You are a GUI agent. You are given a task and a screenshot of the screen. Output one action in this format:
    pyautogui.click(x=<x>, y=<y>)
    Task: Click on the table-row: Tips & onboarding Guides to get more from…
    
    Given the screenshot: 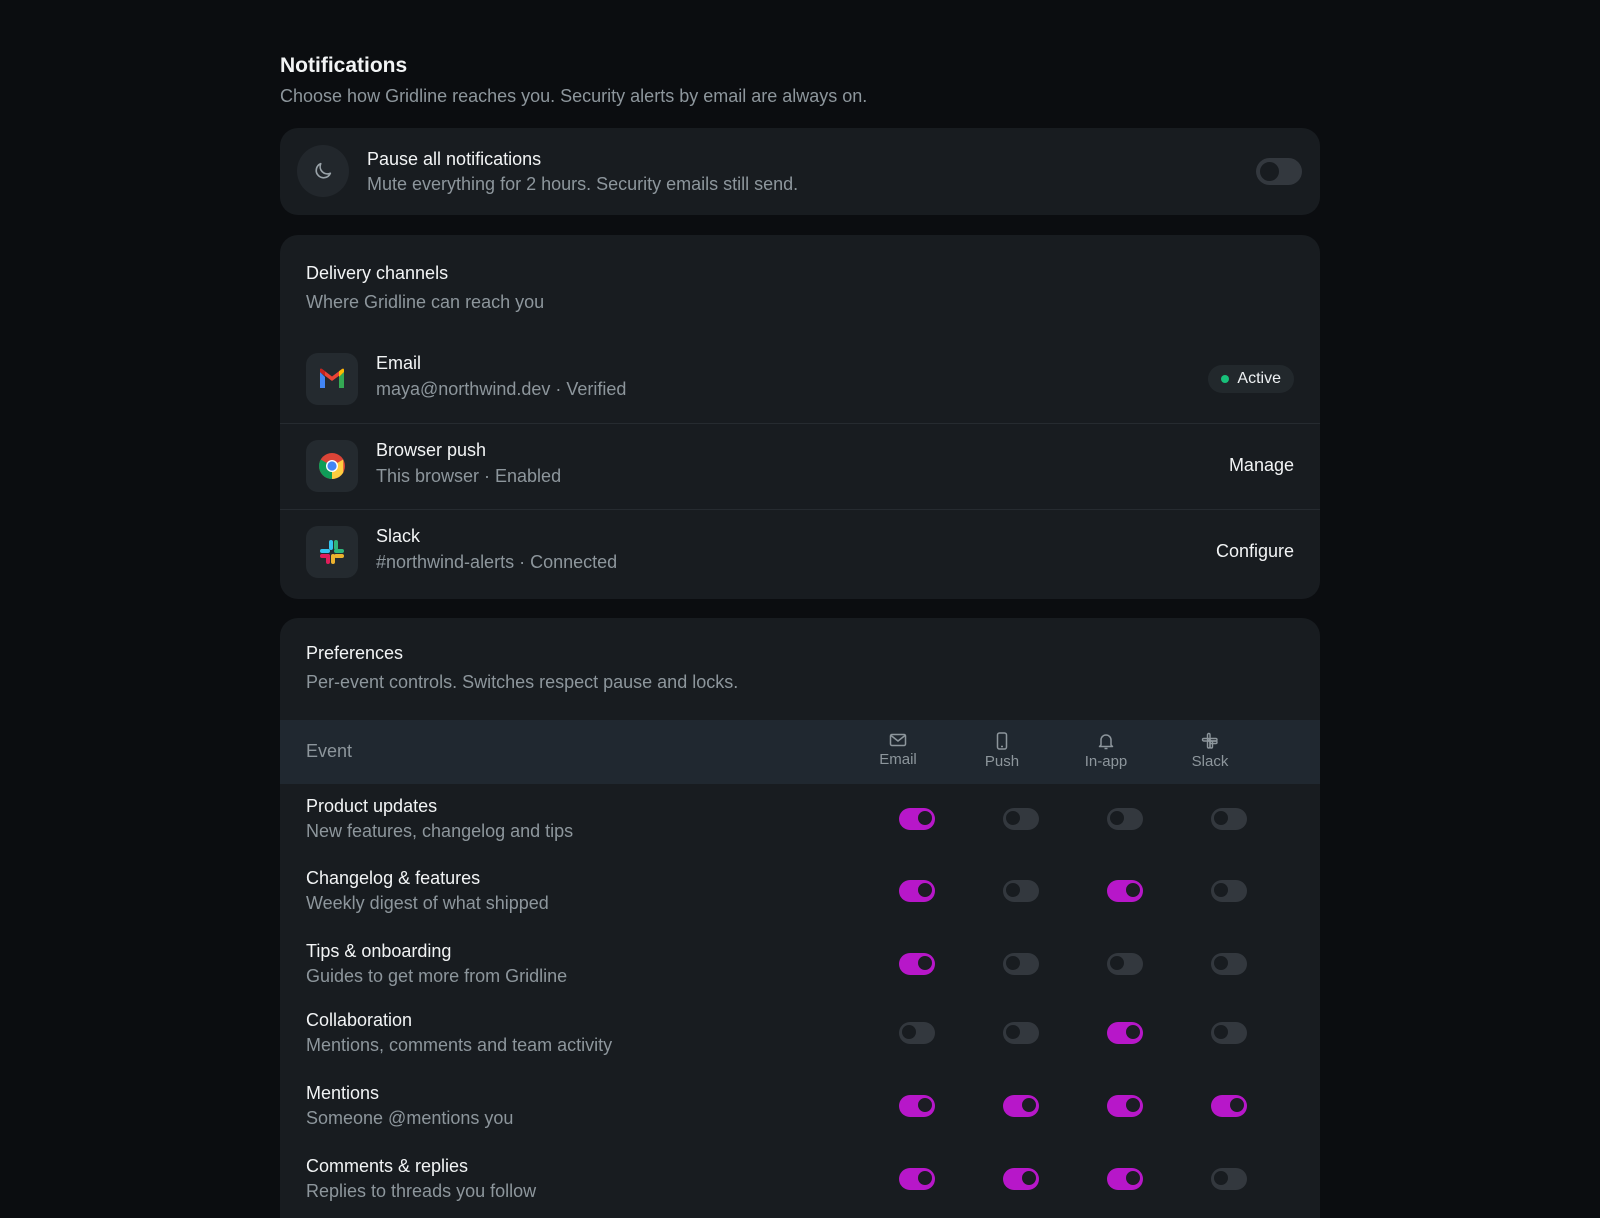 What is the action you would take?
    pyautogui.click(x=800, y=976)
    